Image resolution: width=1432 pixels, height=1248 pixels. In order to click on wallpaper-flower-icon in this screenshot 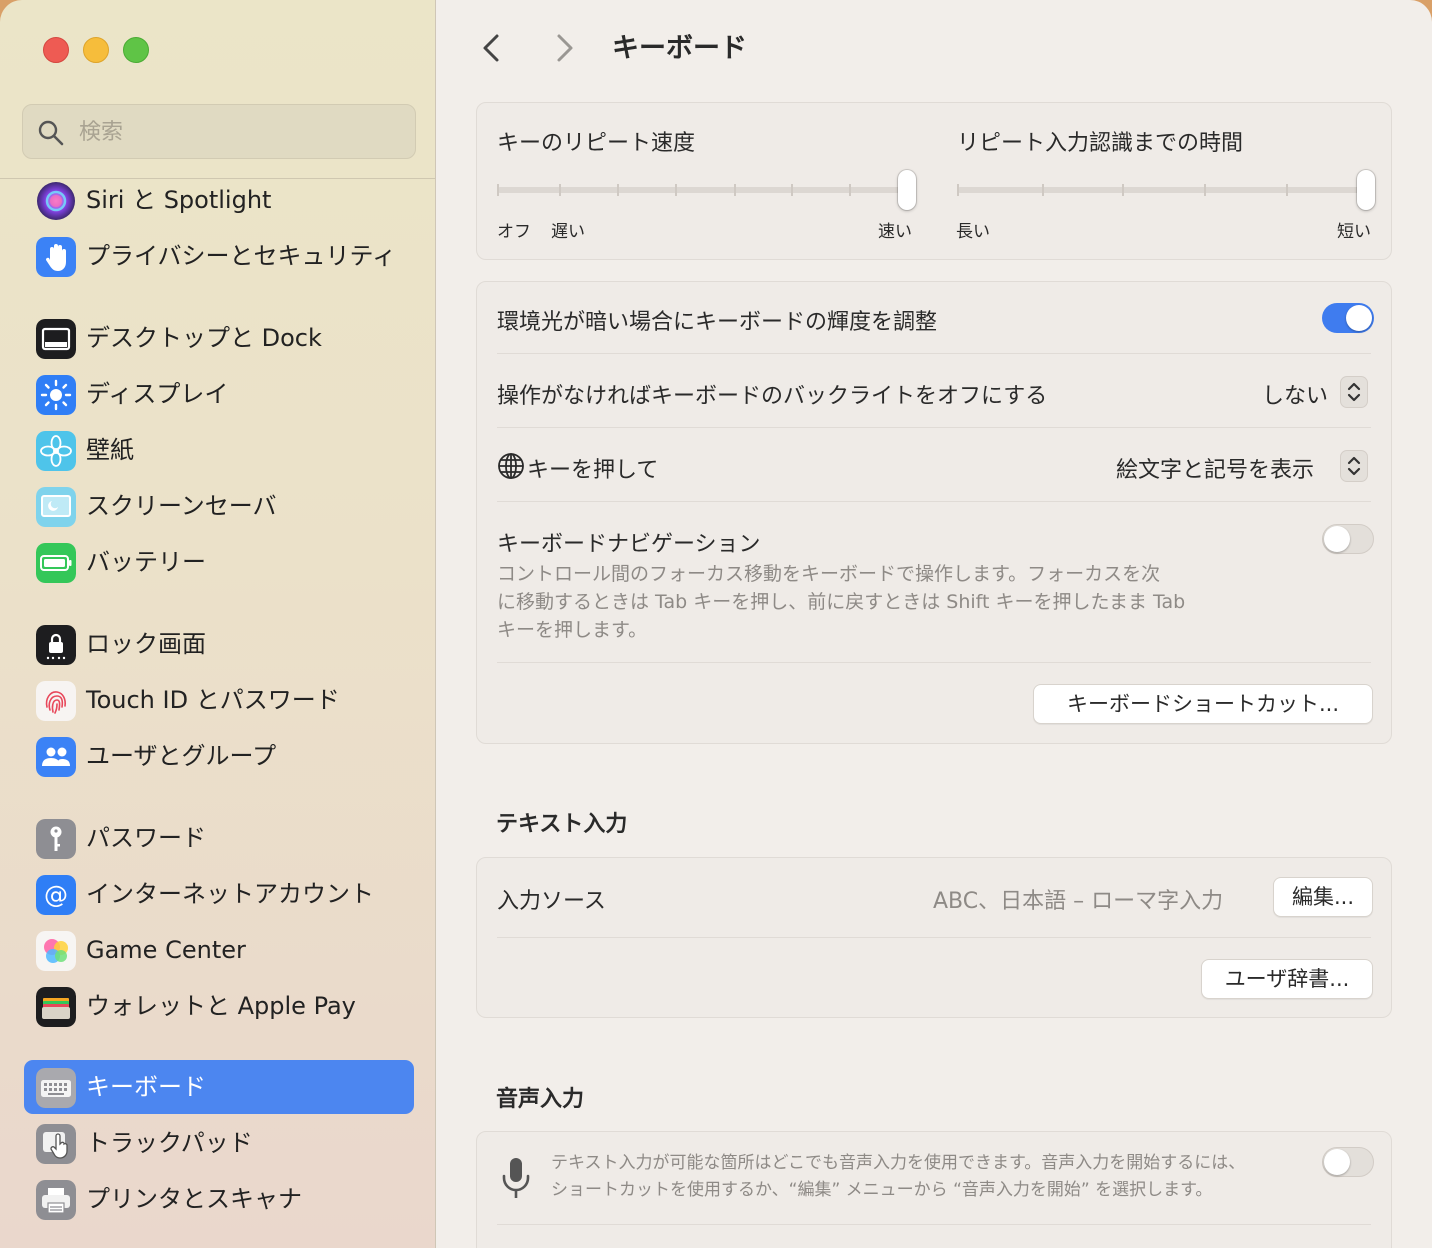, I will do `click(56, 451)`.